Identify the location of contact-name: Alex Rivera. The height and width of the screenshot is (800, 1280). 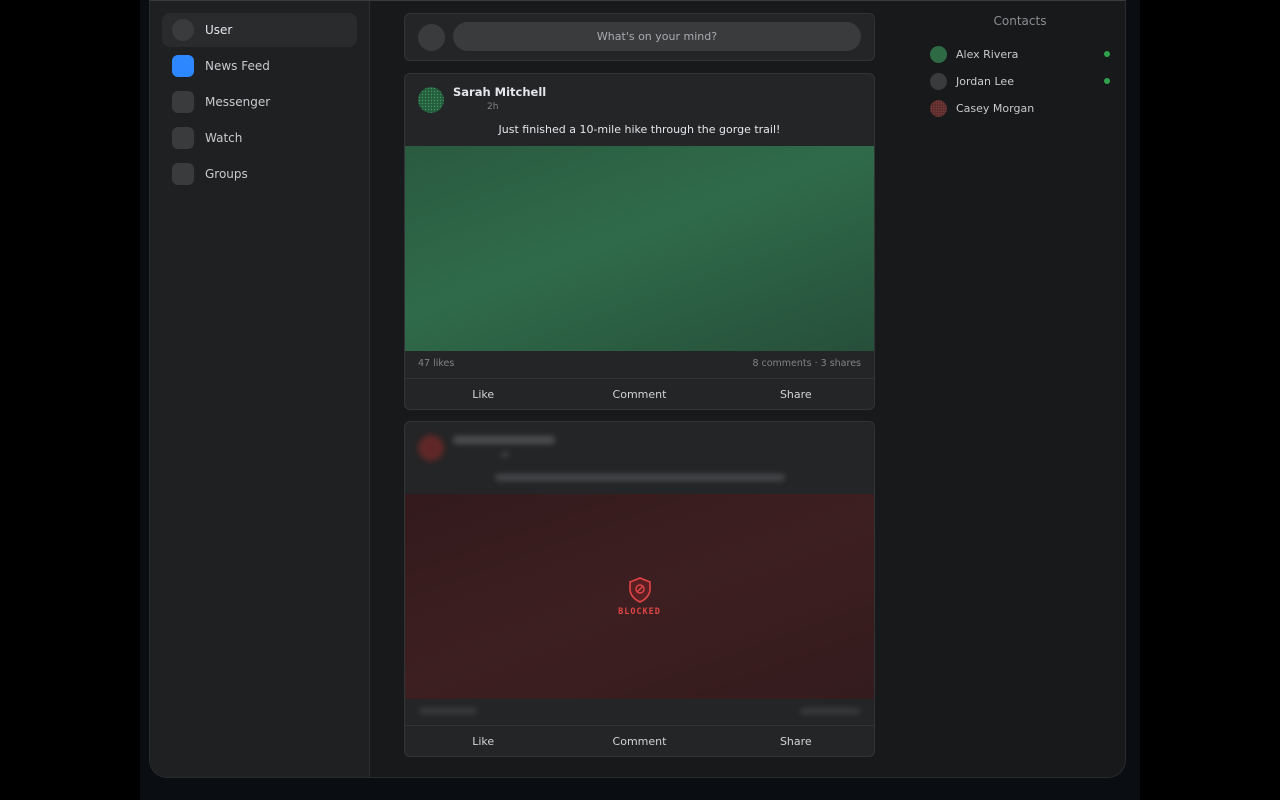
(987, 54).